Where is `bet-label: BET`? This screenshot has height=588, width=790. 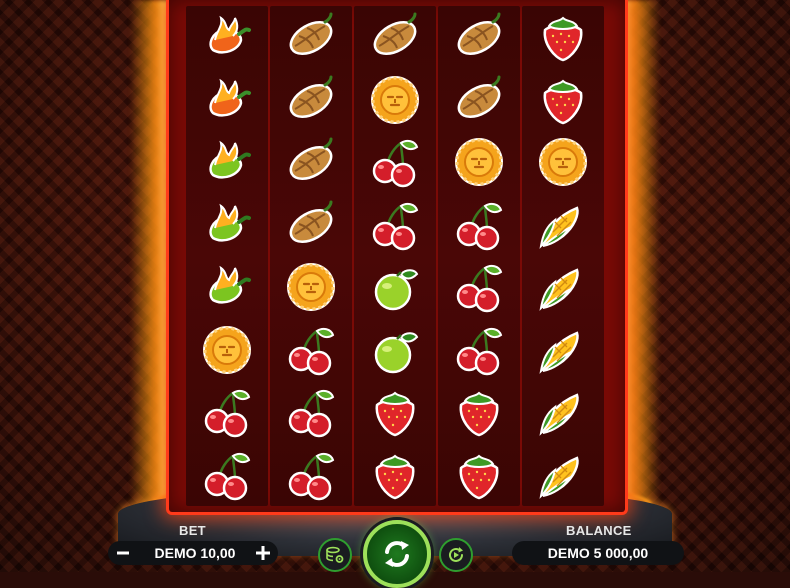
bet-label: BET is located at coordinates (192, 530).